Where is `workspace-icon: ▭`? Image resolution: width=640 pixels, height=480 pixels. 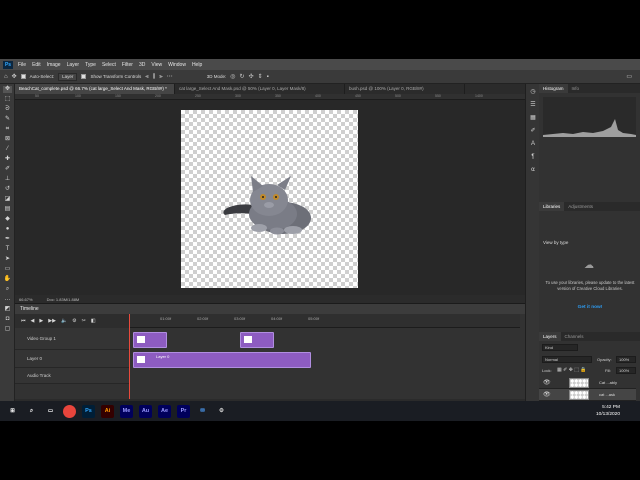 workspace-icon: ▭ is located at coordinates (629, 77).